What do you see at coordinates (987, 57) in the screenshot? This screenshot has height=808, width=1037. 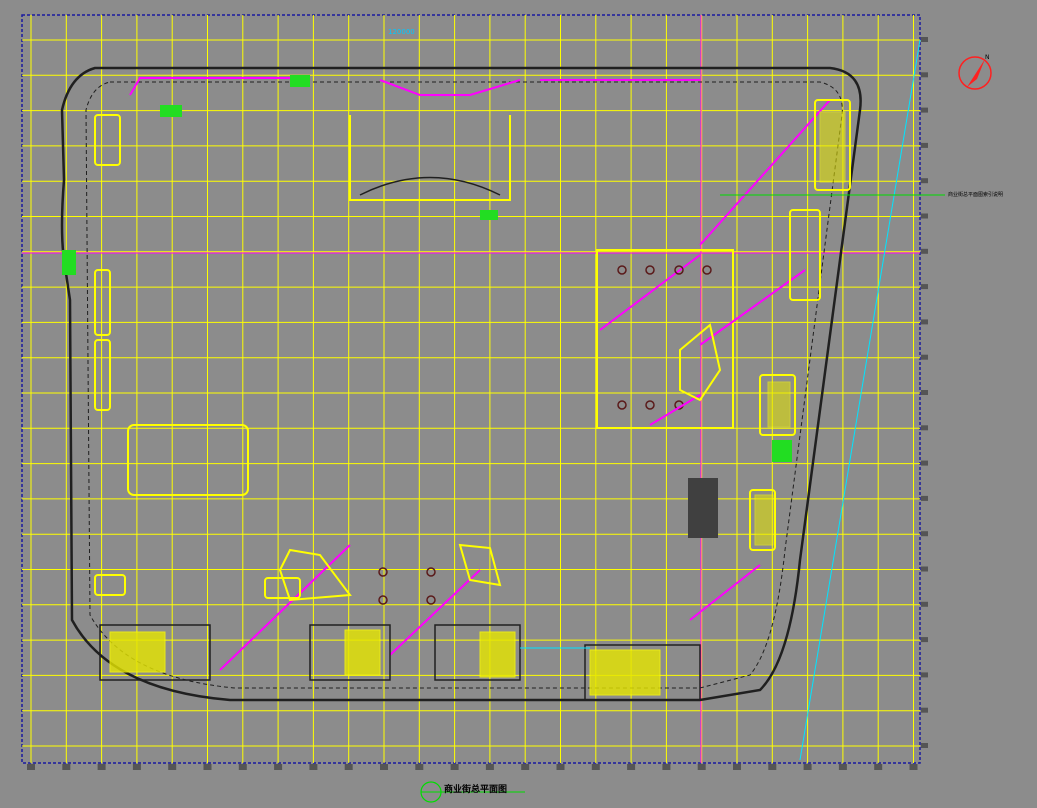 I see `svg-text: N` at bounding box center [987, 57].